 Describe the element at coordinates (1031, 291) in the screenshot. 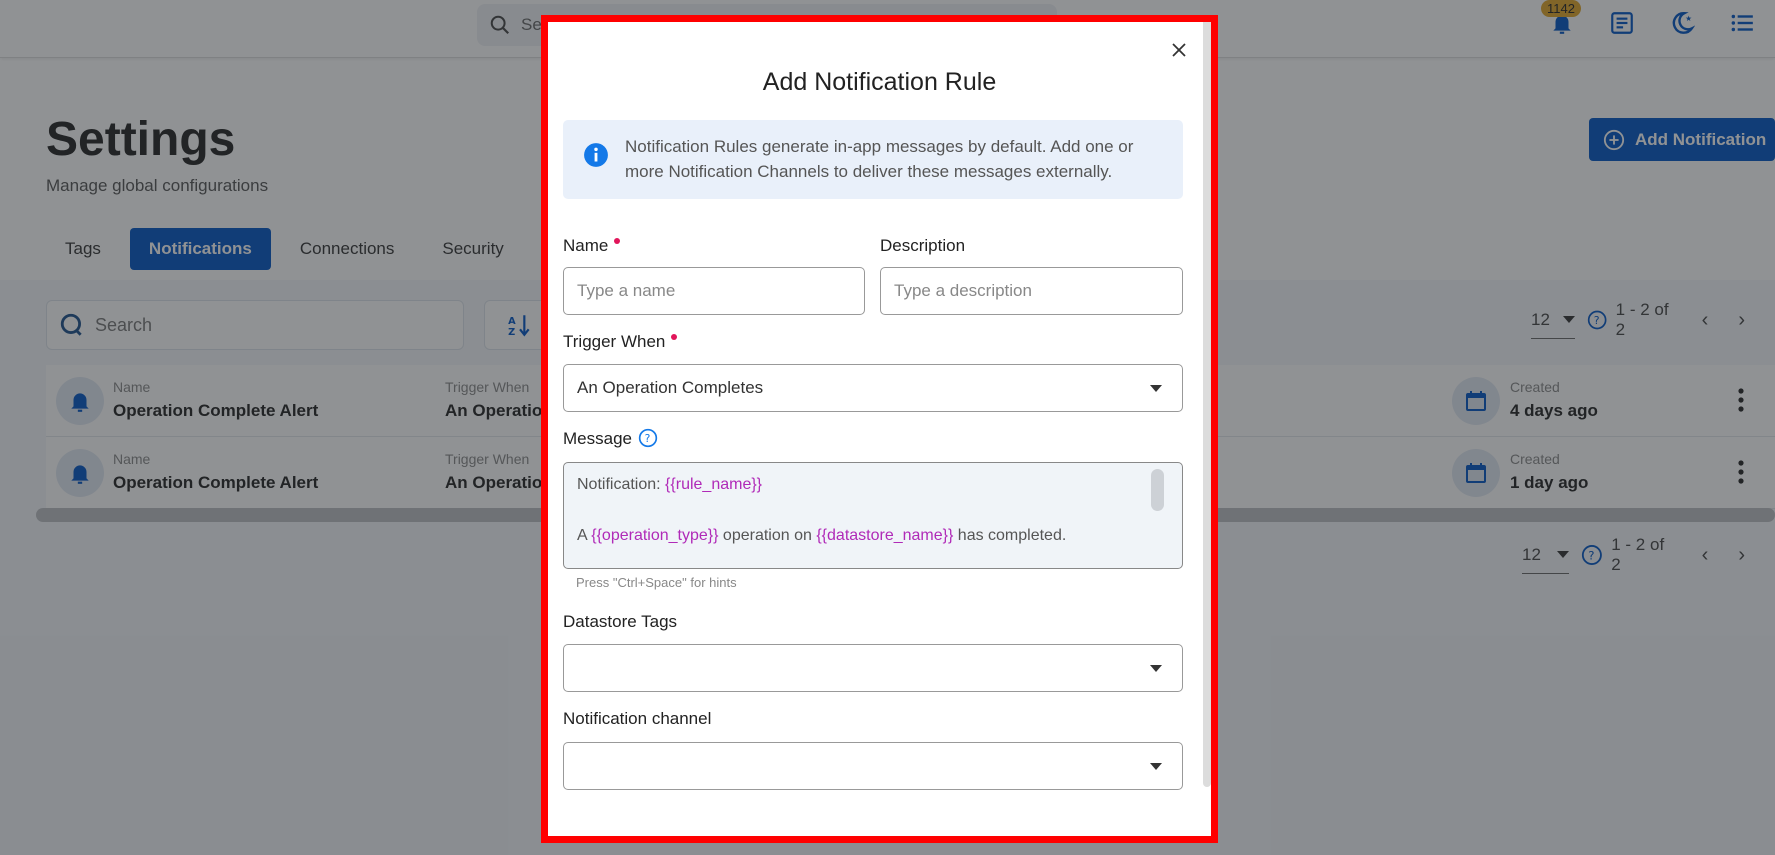

I see `description-input` at that location.